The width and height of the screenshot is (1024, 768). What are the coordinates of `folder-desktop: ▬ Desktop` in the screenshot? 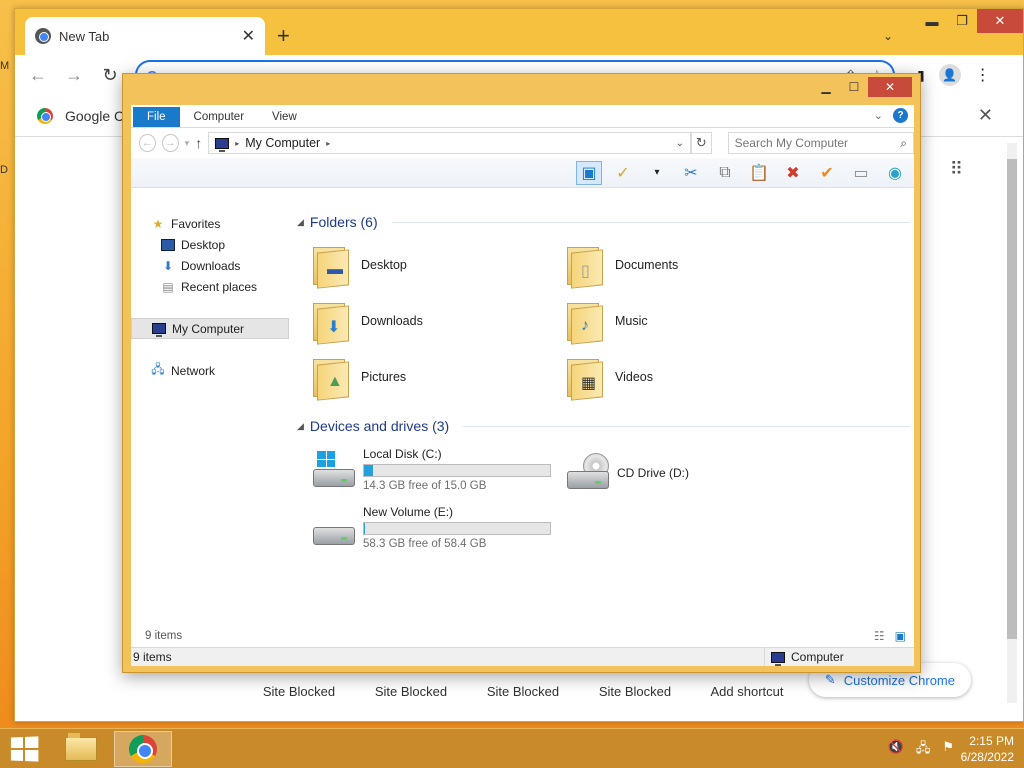 It's located at (438, 265).